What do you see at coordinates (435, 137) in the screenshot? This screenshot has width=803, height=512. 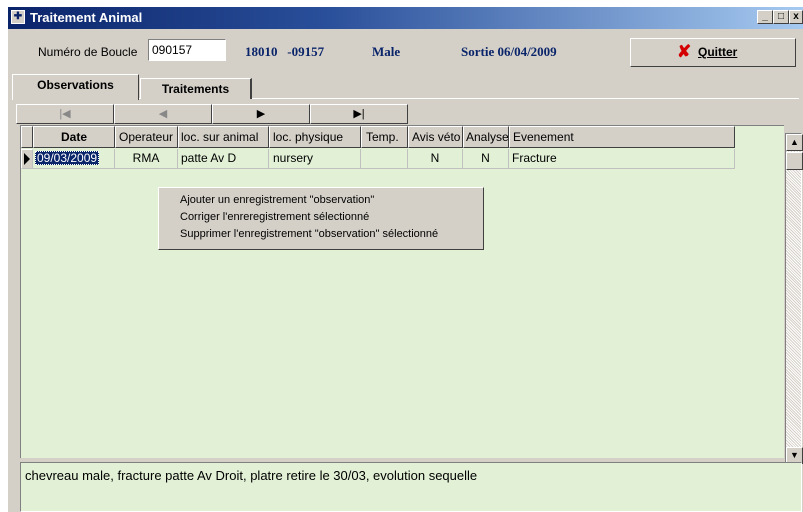 I see `col-header-avis-veto: Avis véto` at bounding box center [435, 137].